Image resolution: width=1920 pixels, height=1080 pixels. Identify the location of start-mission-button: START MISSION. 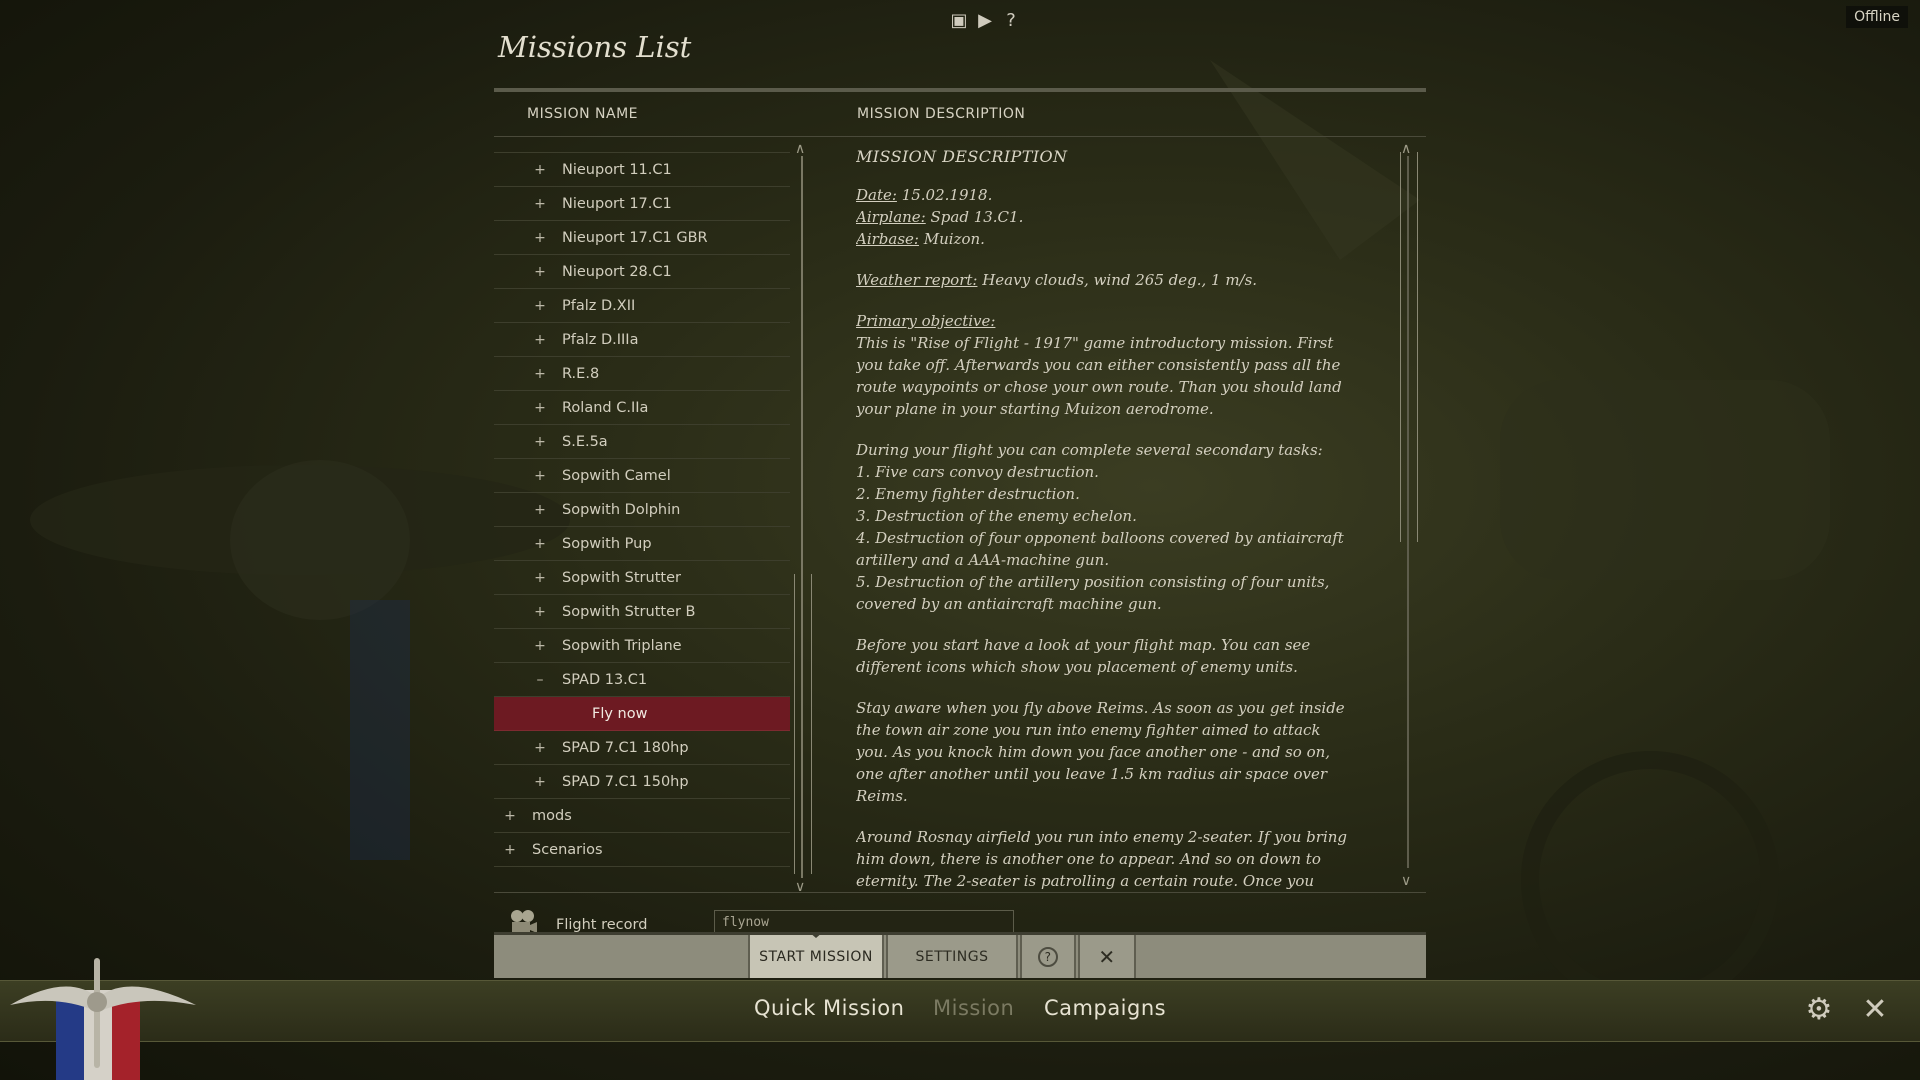
(816, 955).